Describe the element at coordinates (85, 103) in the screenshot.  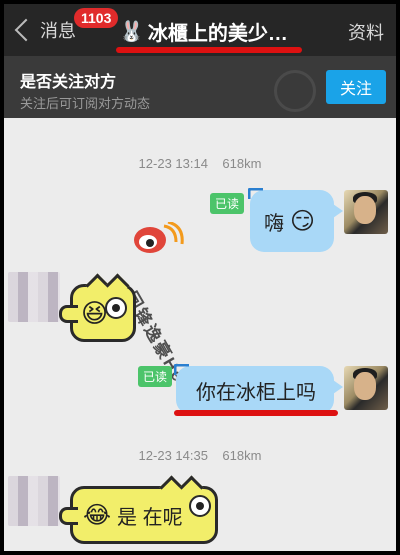
I see `follow-prompt-subtitle: 关注后可订阅对方动态` at that location.